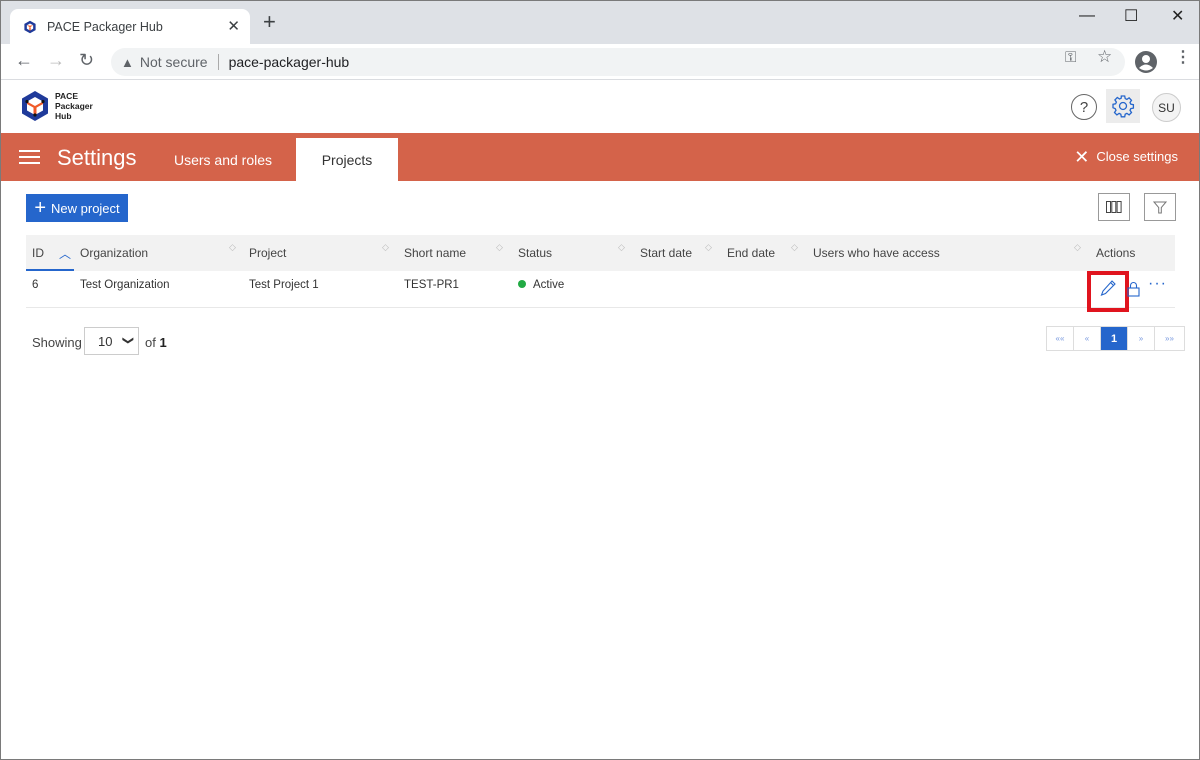 This screenshot has height=760, width=1200. Describe the element at coordinates (66, 96) in the screenshot. I see `logo-line: PACE` at that location.